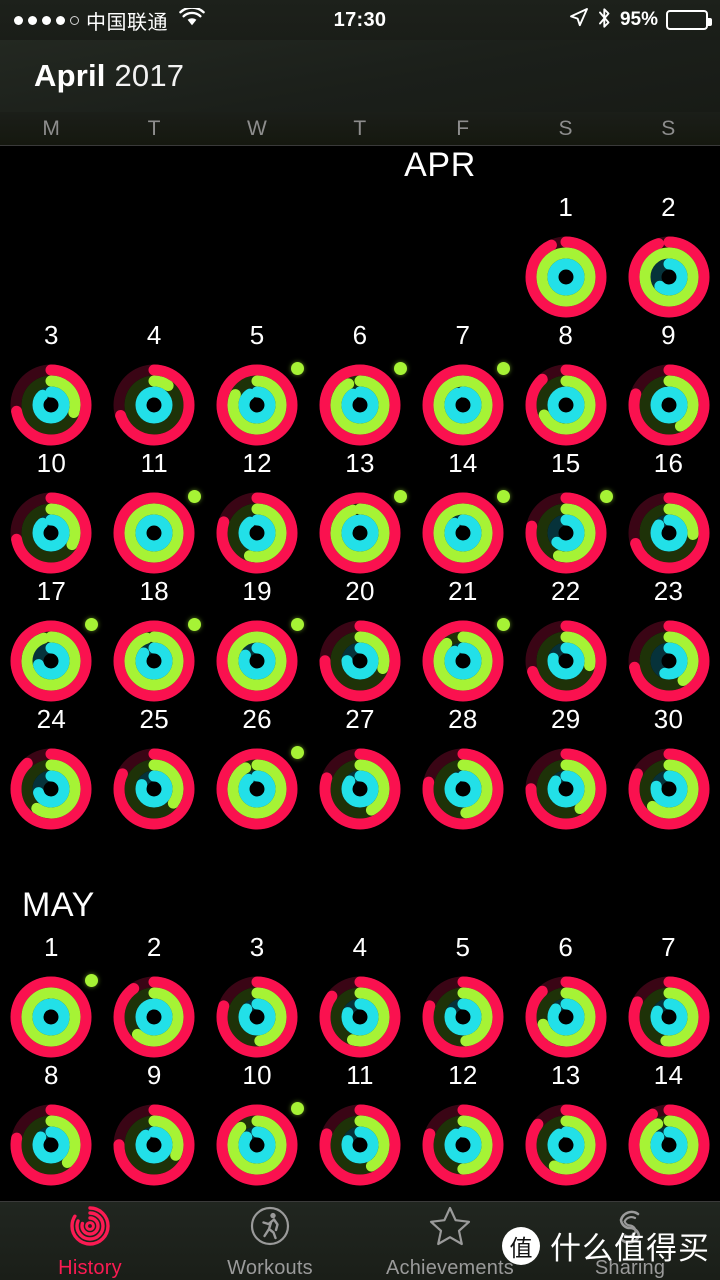 The height and width of the screenshot is (1280, 720). I want to click on day-cell: 20, so click(360, 640).